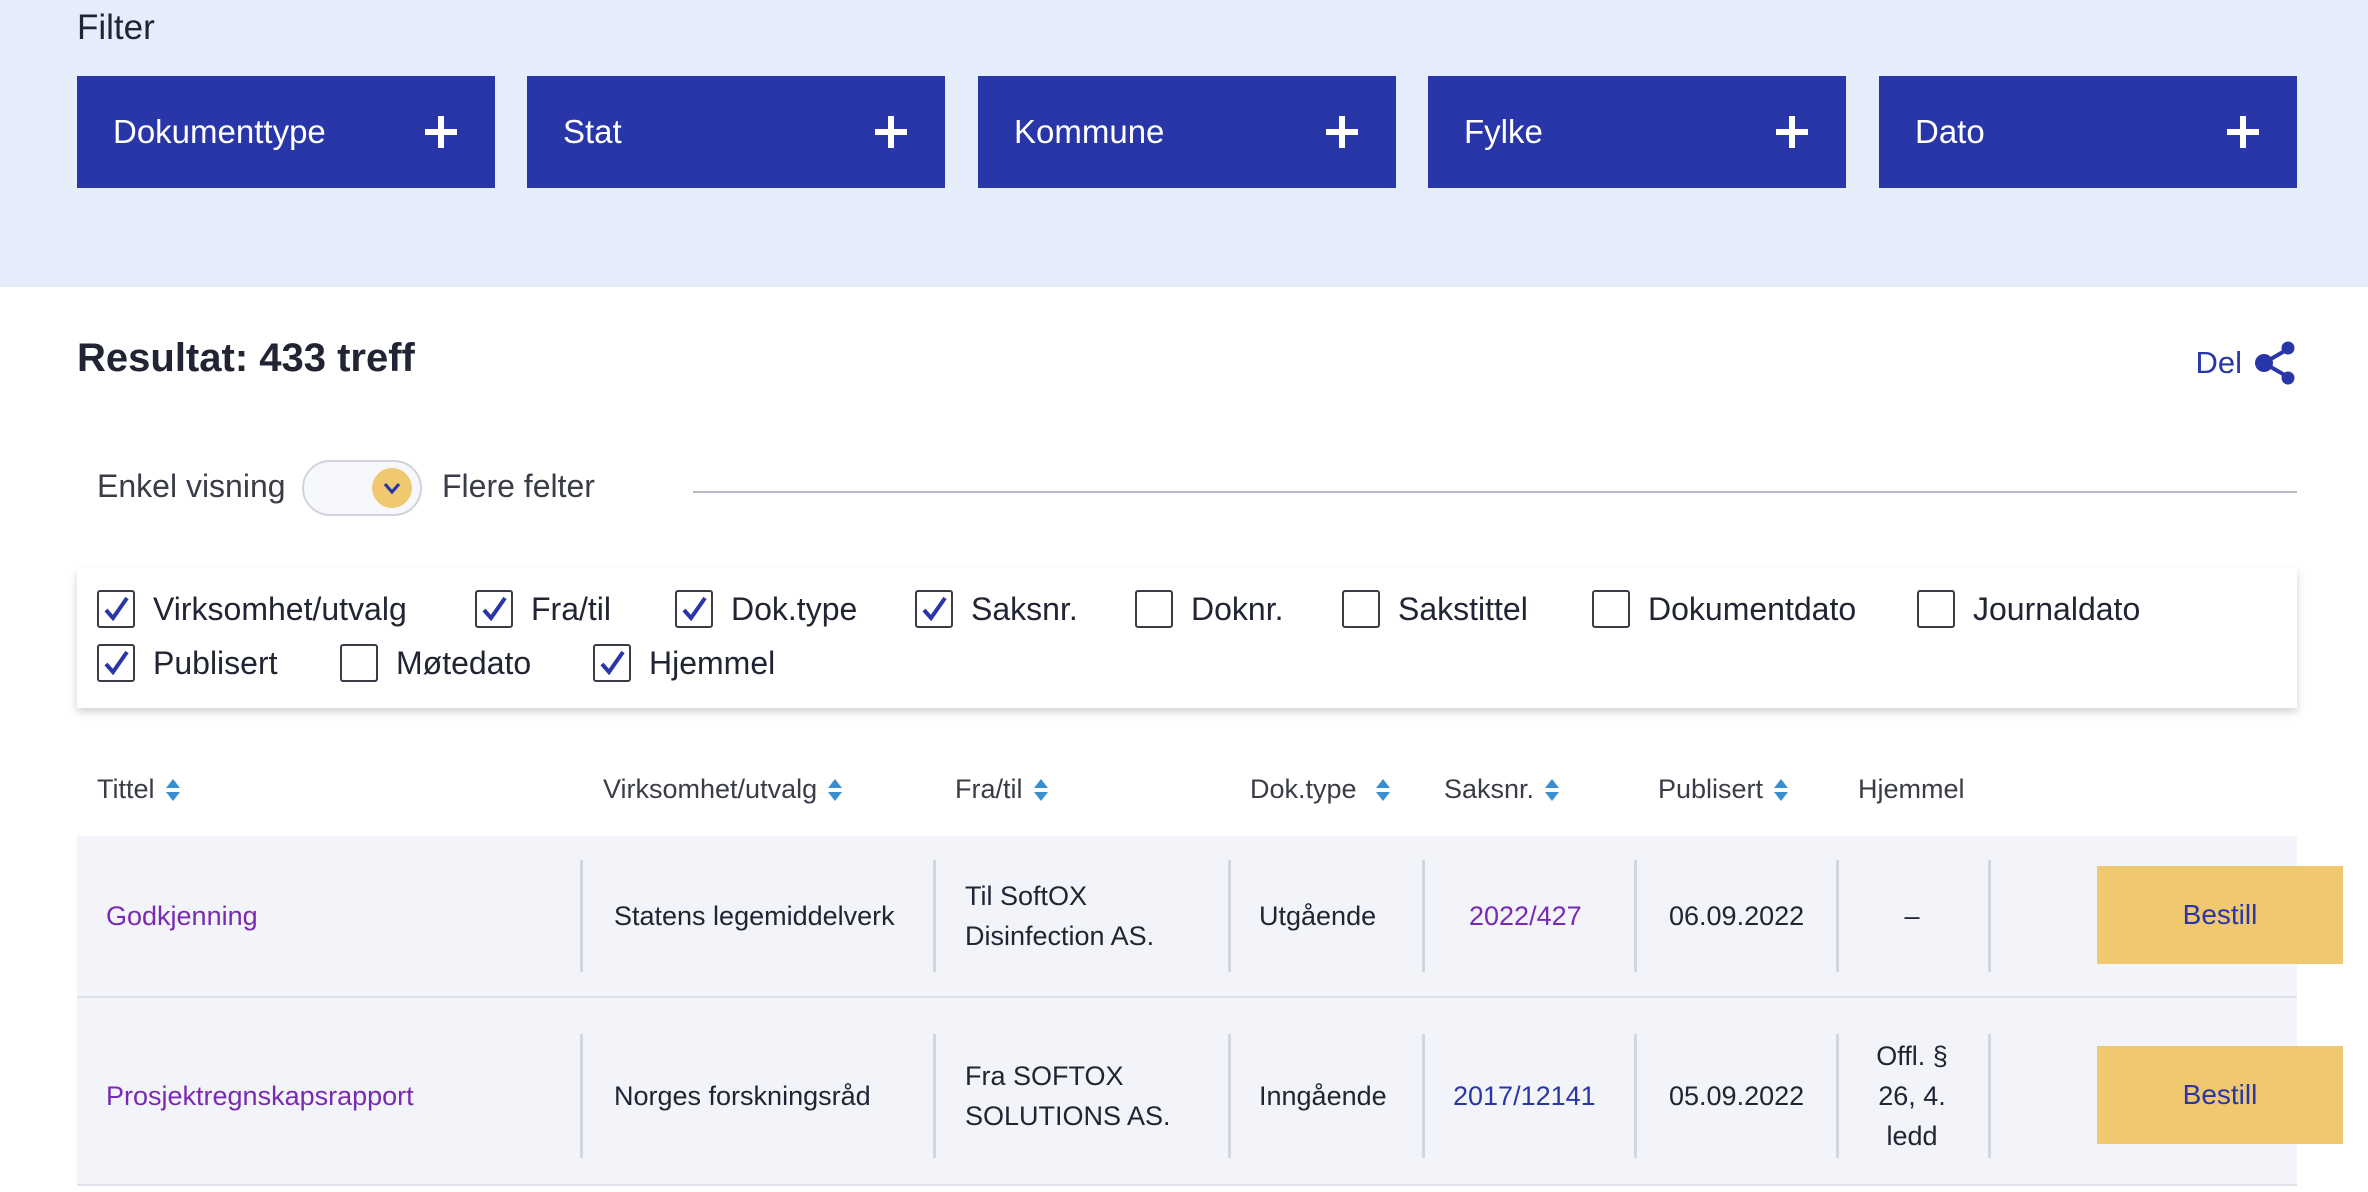 The width and height of the screenshot is (2368, 1192). I want to click on column-header-fra-til: Fra/til, so click(1002, 789).